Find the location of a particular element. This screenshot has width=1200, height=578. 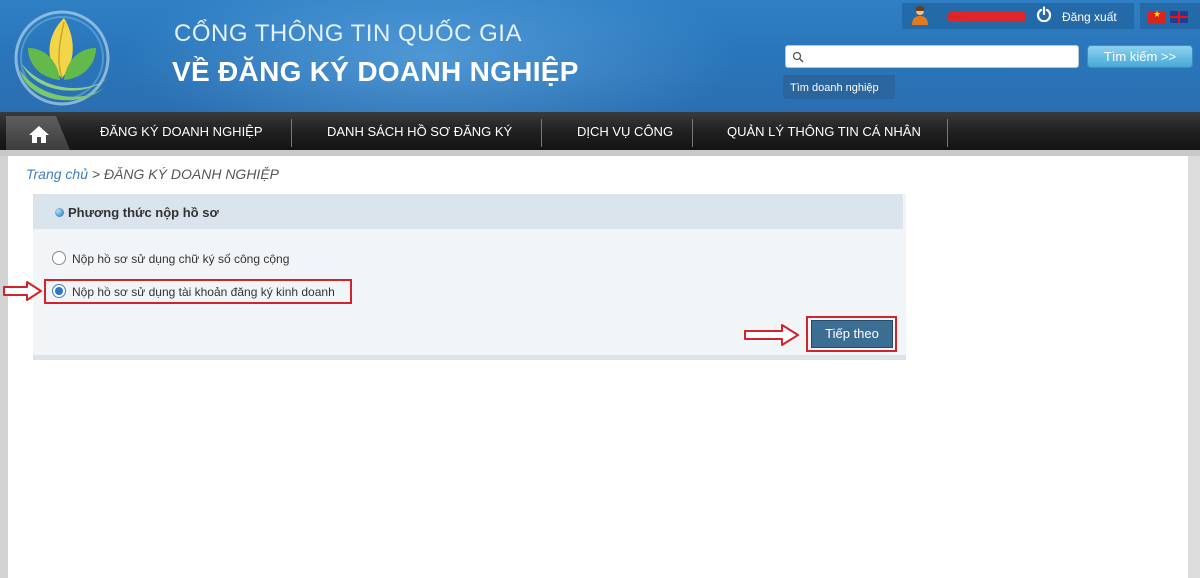

breadcrumb-current: ĐĂNG KÝ DOANH NGHIỆP is located at coordinates (191, 174).